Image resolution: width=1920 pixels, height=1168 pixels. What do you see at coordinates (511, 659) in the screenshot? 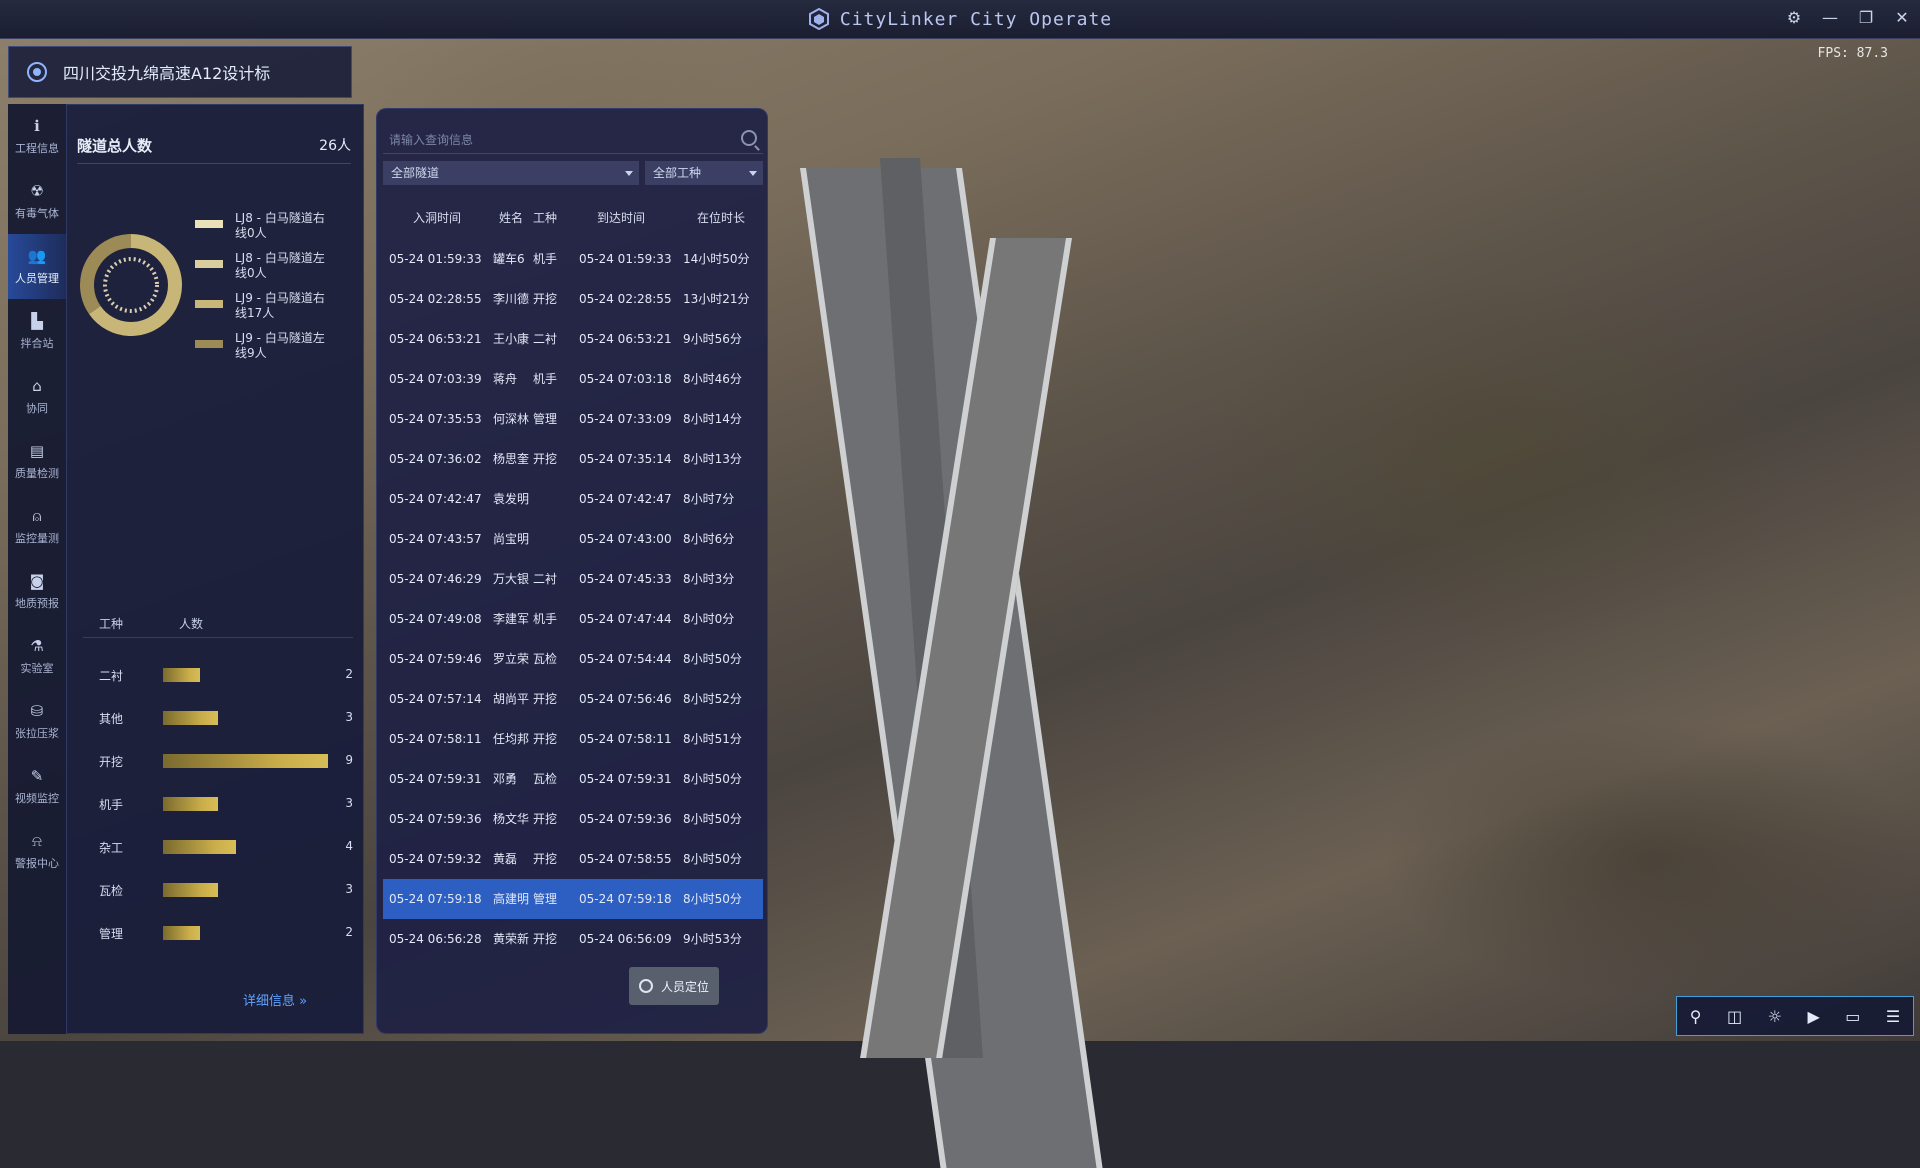
I see `cell-name: 罗立荣` at bounding box center [511, 659].